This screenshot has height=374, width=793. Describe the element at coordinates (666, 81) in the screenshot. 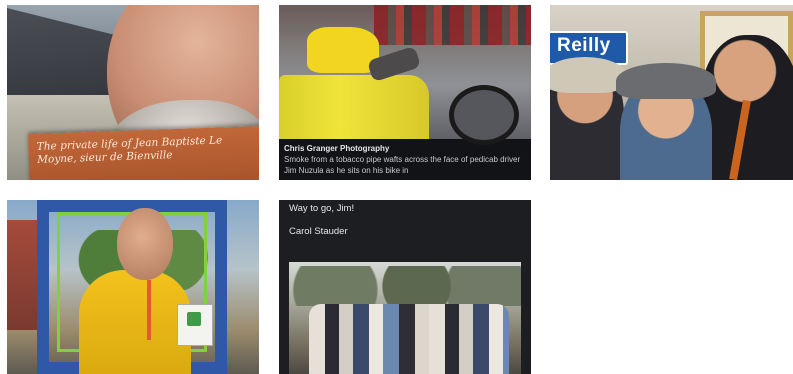

I see `hat-center` at that location.